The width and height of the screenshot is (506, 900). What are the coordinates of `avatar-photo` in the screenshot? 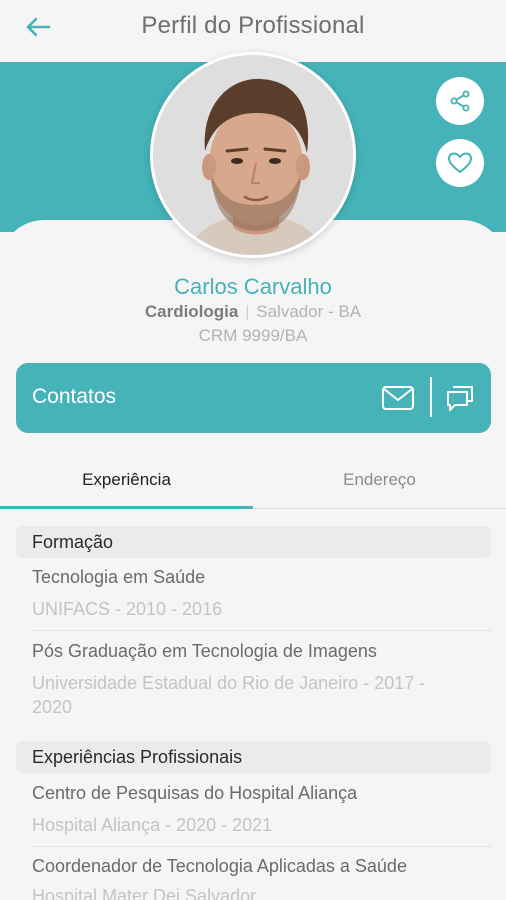 It's located at (253, 155).